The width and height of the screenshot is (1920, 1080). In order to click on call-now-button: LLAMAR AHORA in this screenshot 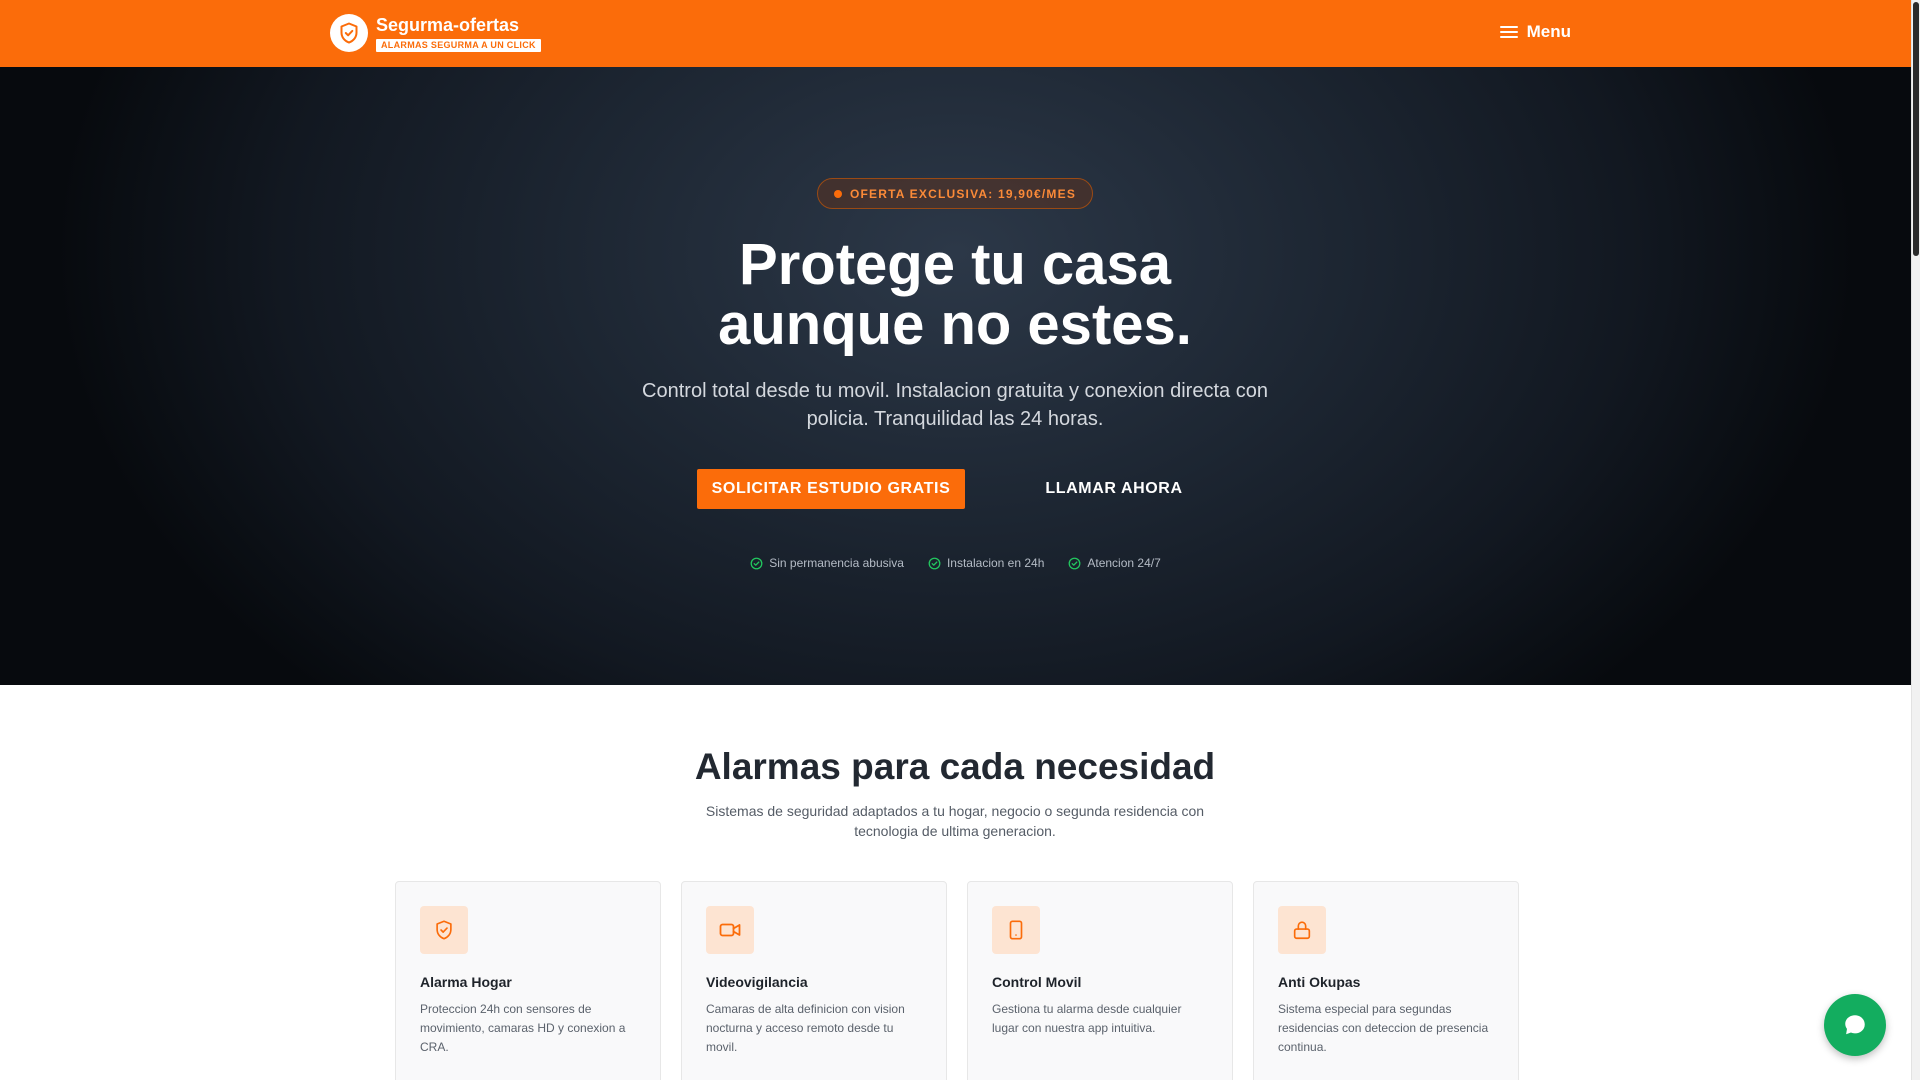, I will do `click(1114, 489)`.